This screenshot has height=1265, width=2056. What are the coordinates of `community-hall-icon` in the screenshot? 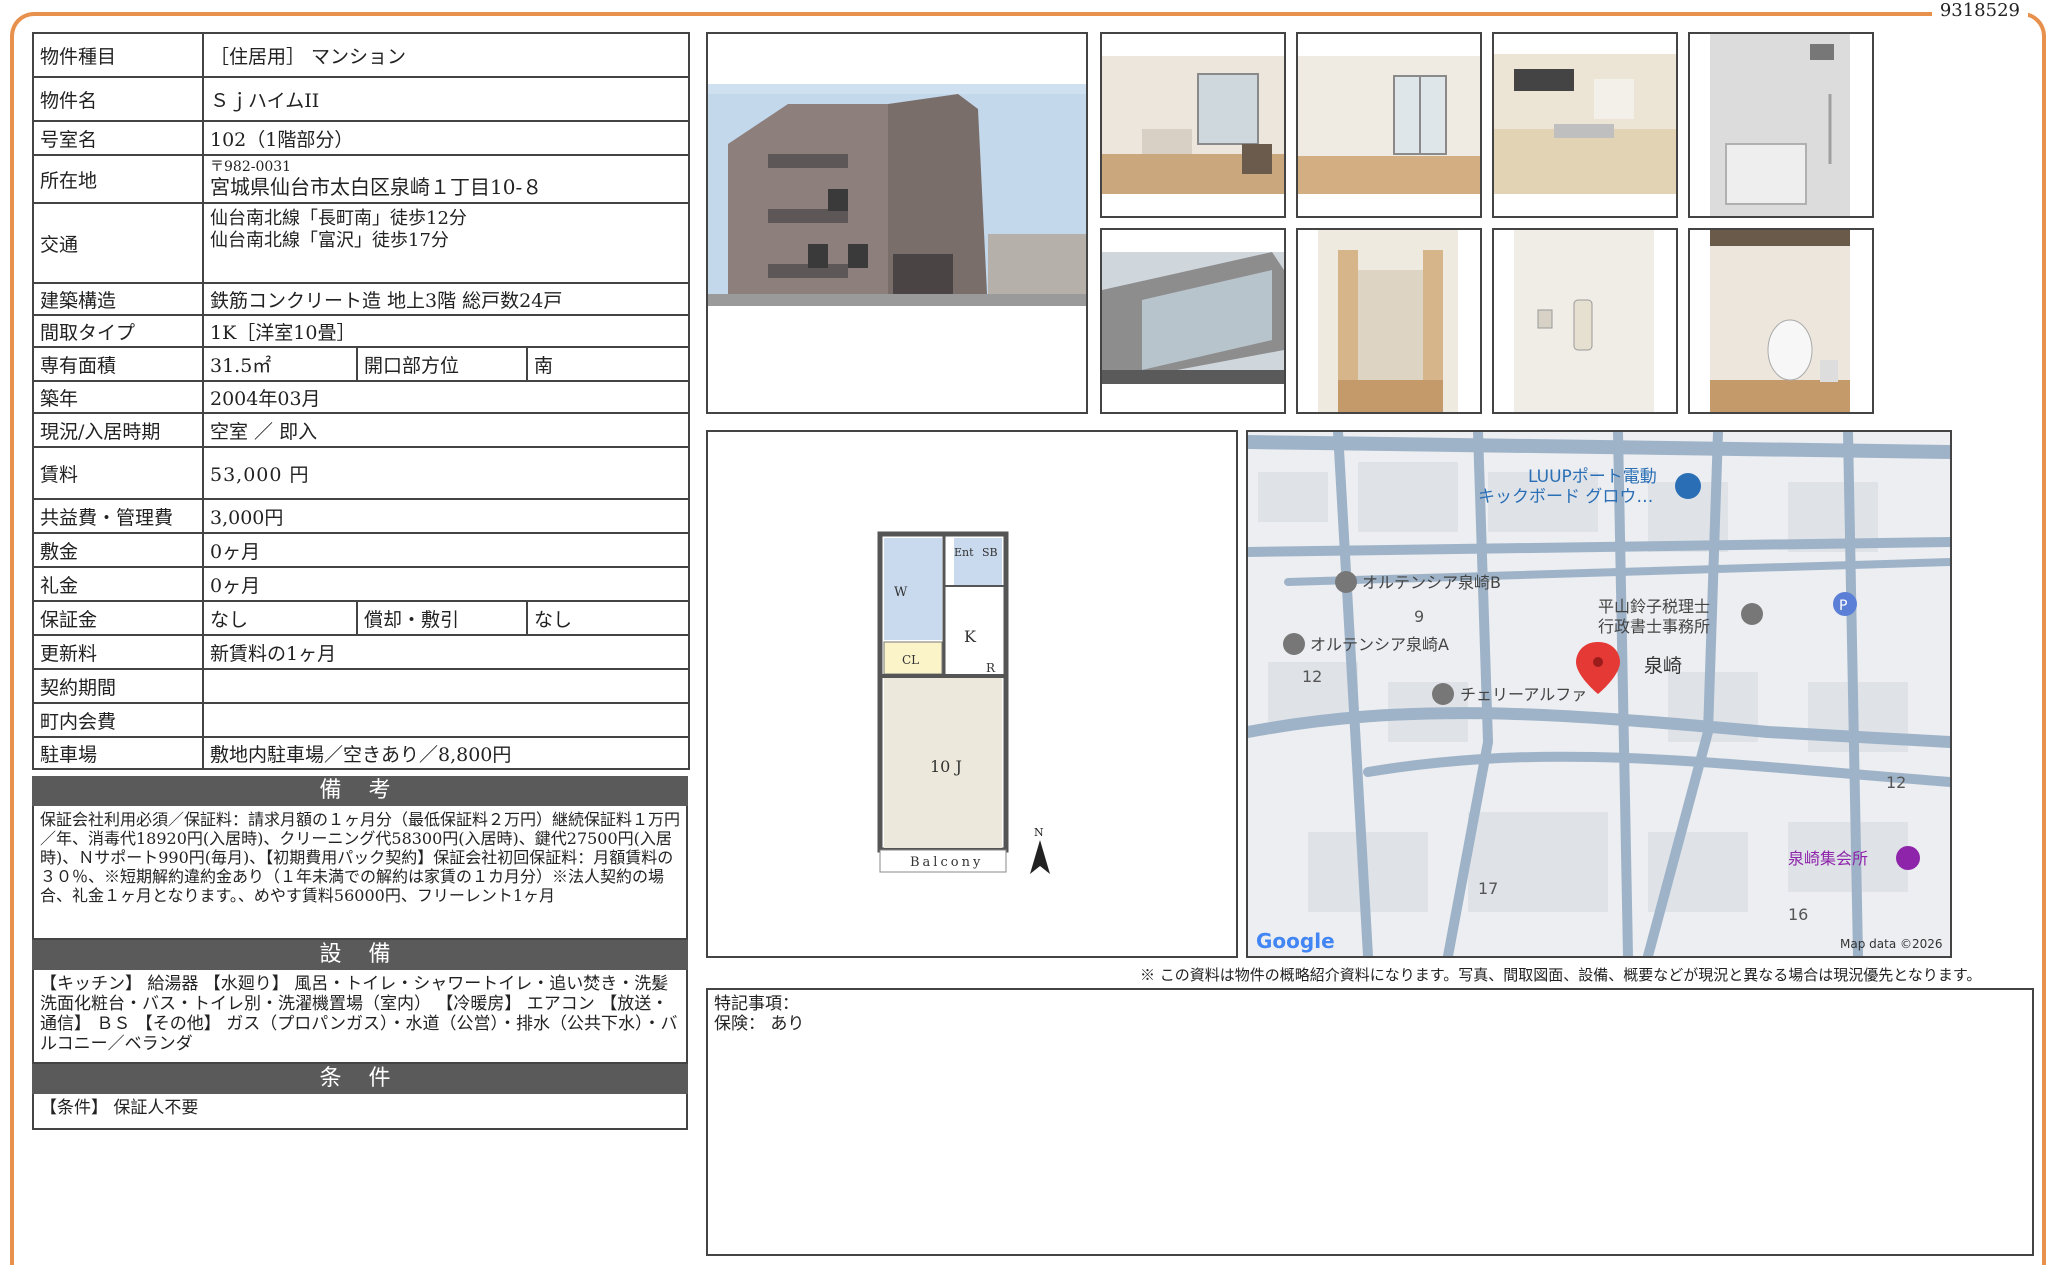 It's located at (1908, 858).